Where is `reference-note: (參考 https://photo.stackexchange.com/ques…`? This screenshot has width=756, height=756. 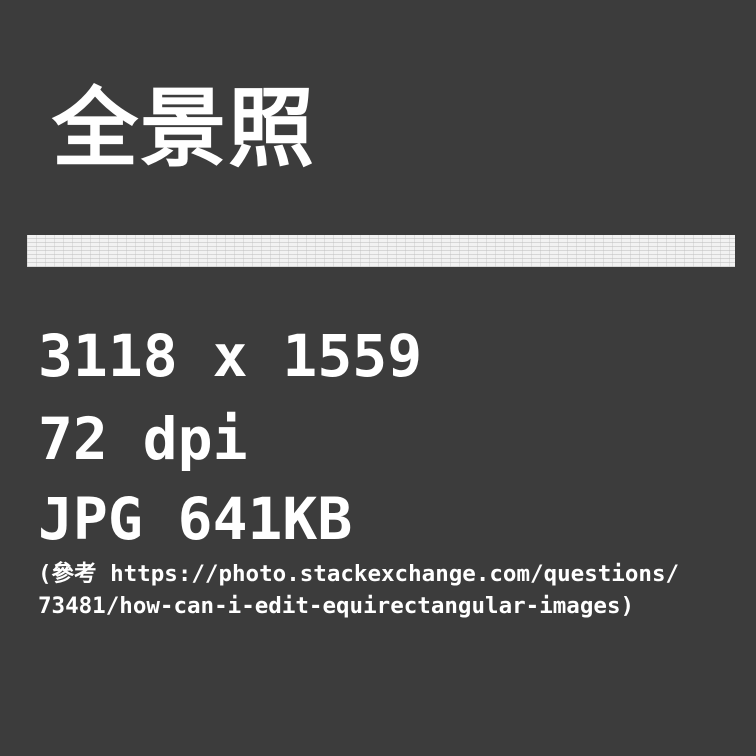
reference-note: (參考 https://photo.stackexchange.com/ques… is located at coordinates (390, 590).